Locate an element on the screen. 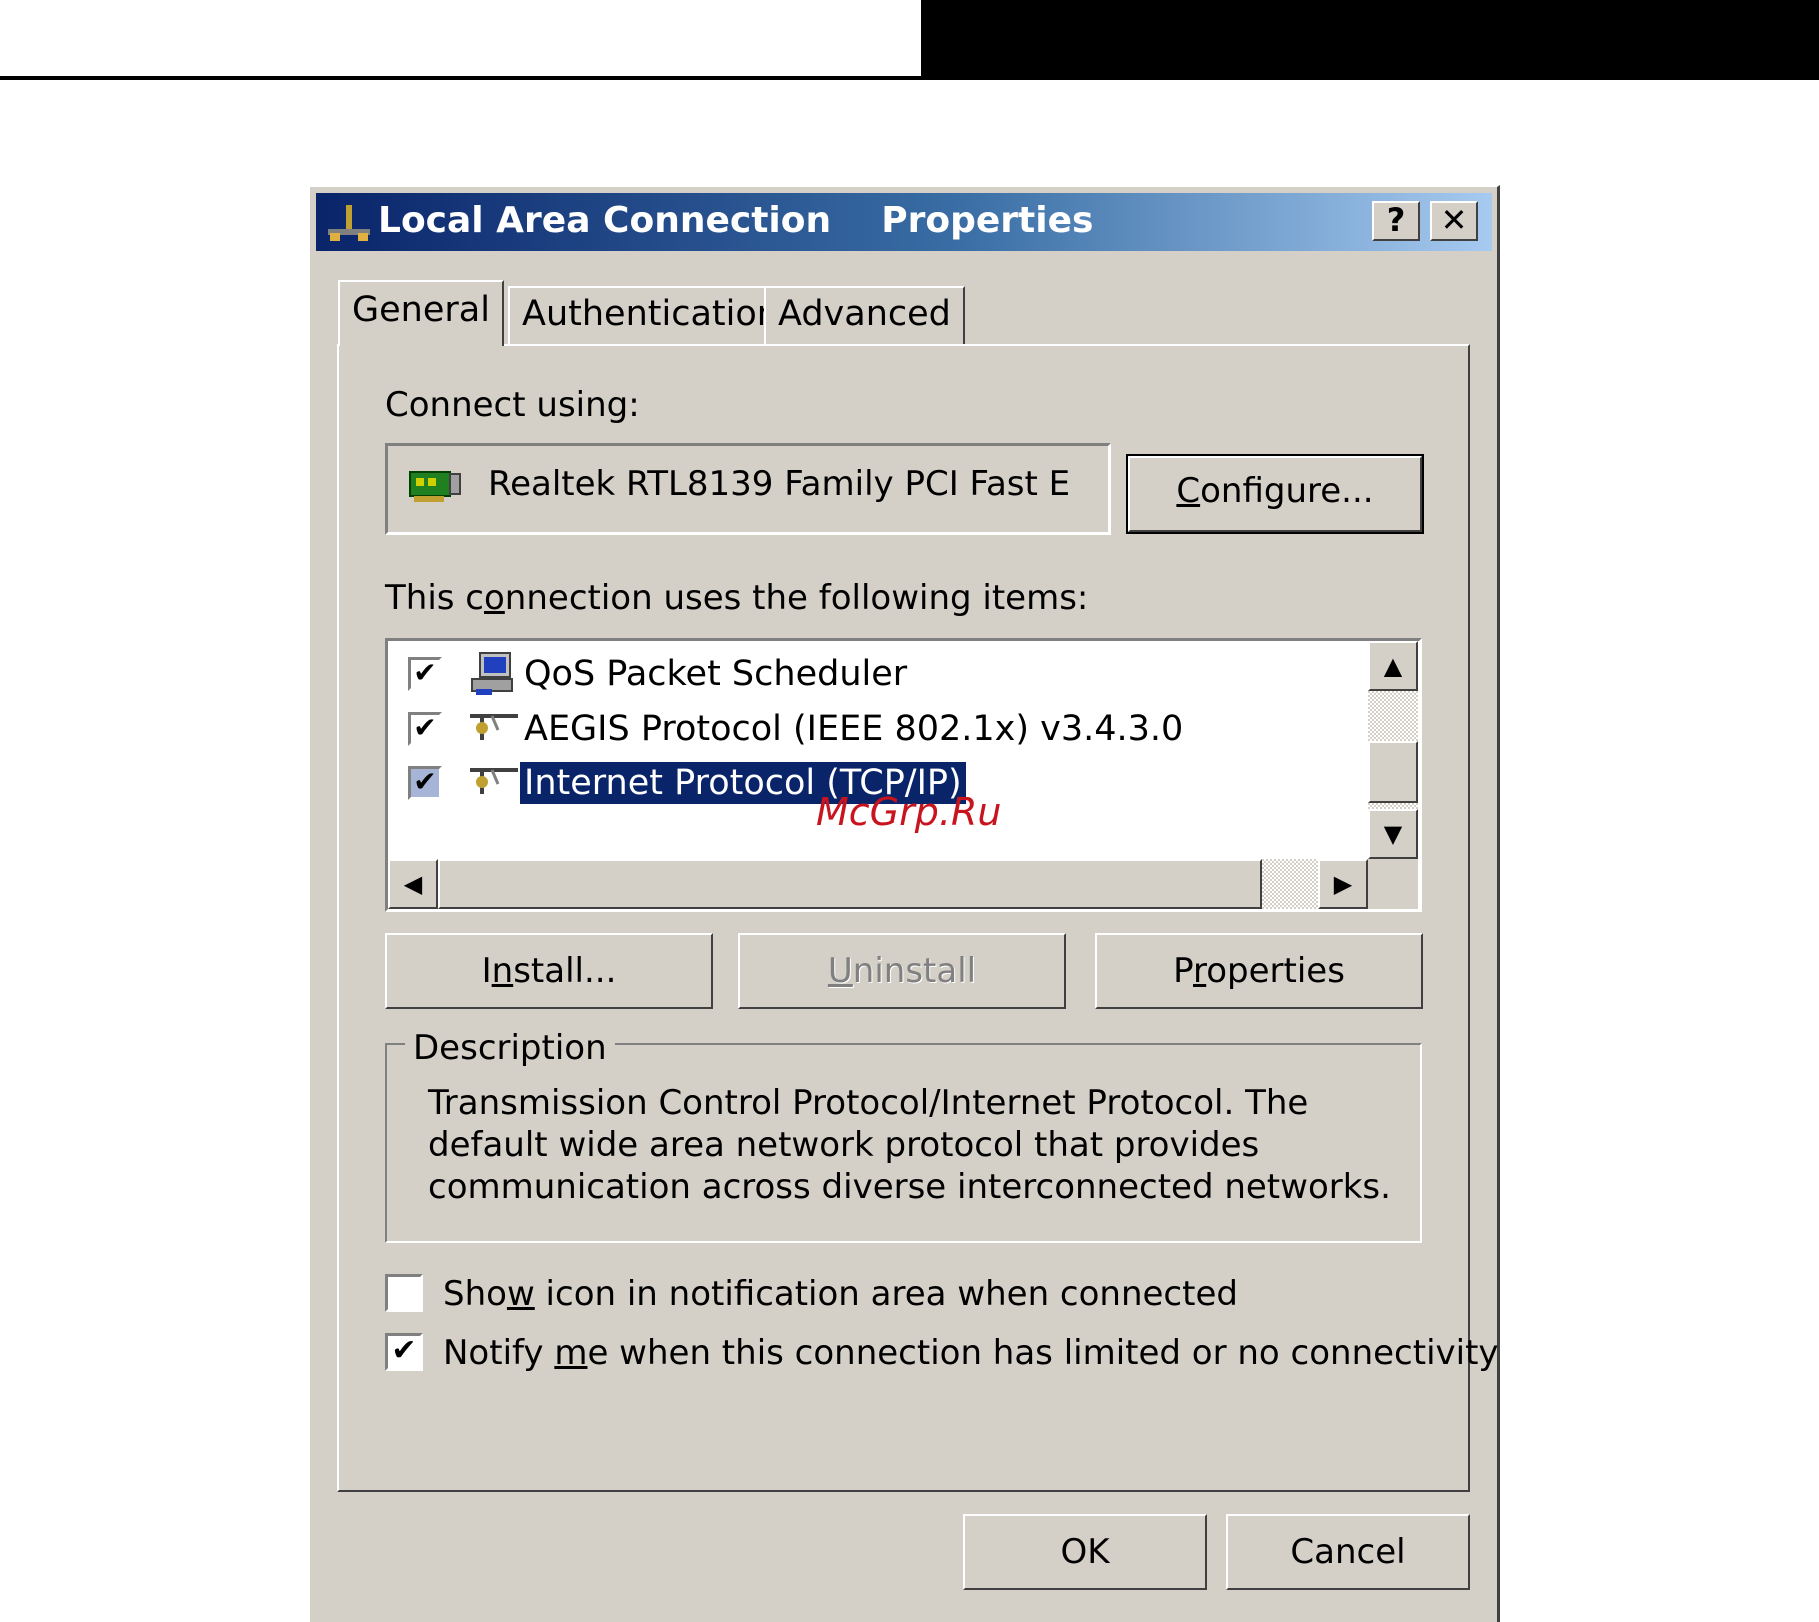  scheduler-icon is located at coordinates (492, 673).